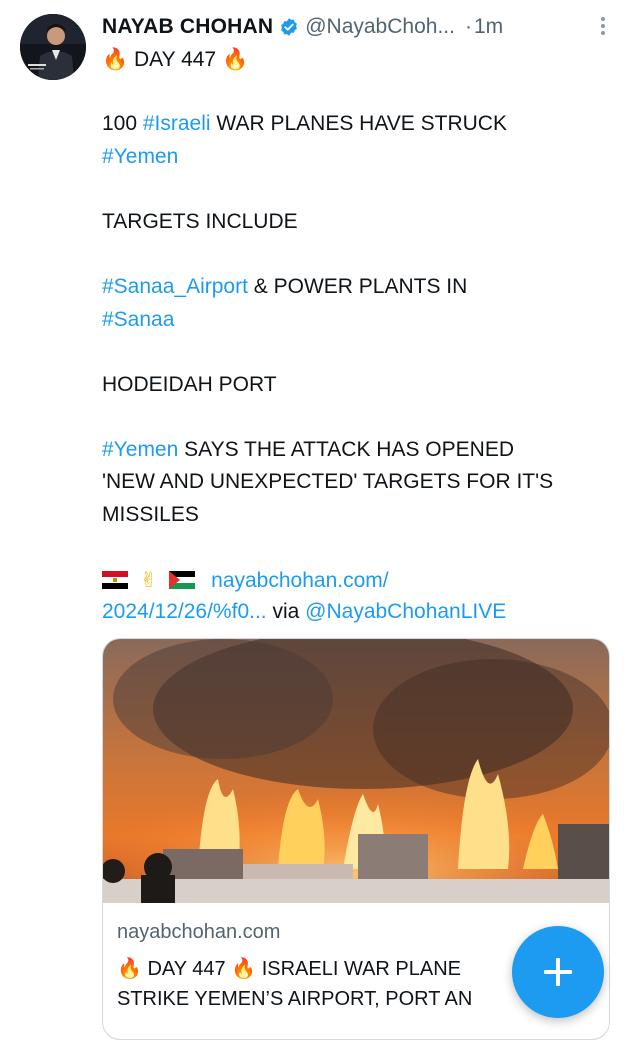 The image size is (628, 1040). Describe the element at coordinates (187, 27) in the screenshot. I see `author-name: NAYAB CHOHAN` at that location.